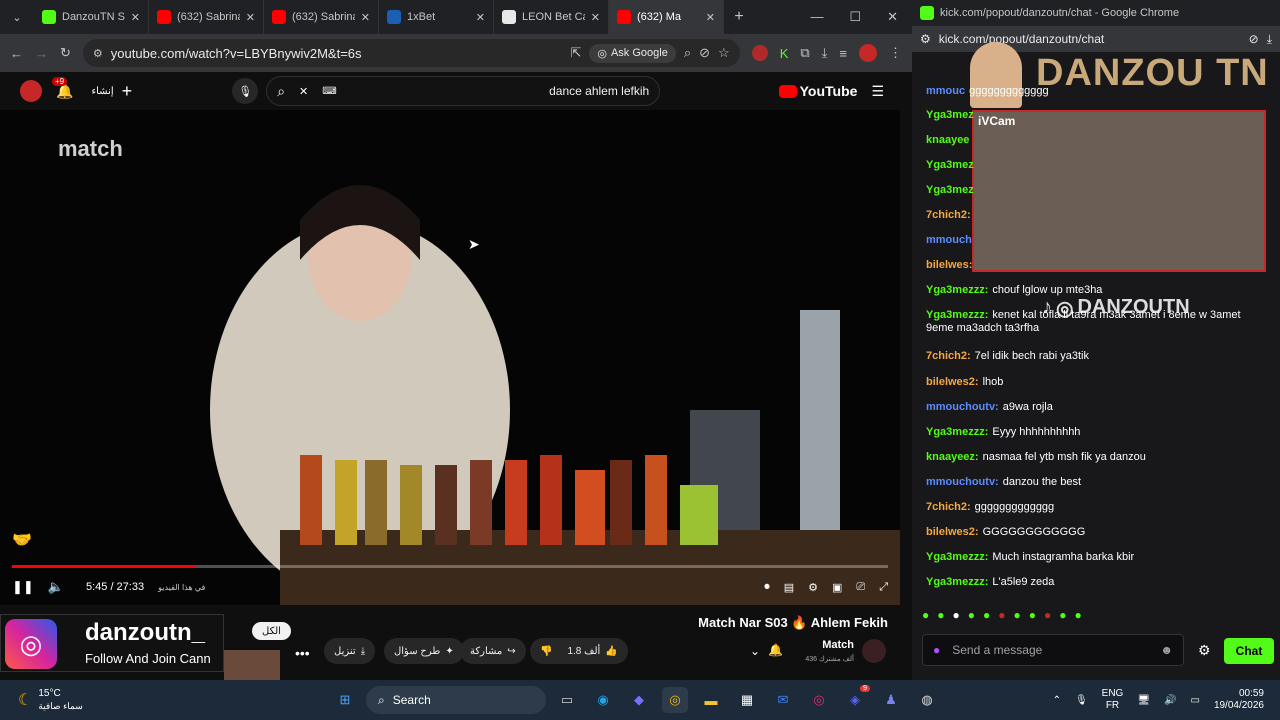 Image resolution: width=1280 pixels, height=720 pixels. What do you see at coordinates (245, 91) in the screenshot?
I see `voice-search-icon: 🎙` at bounding box center [245, 91].